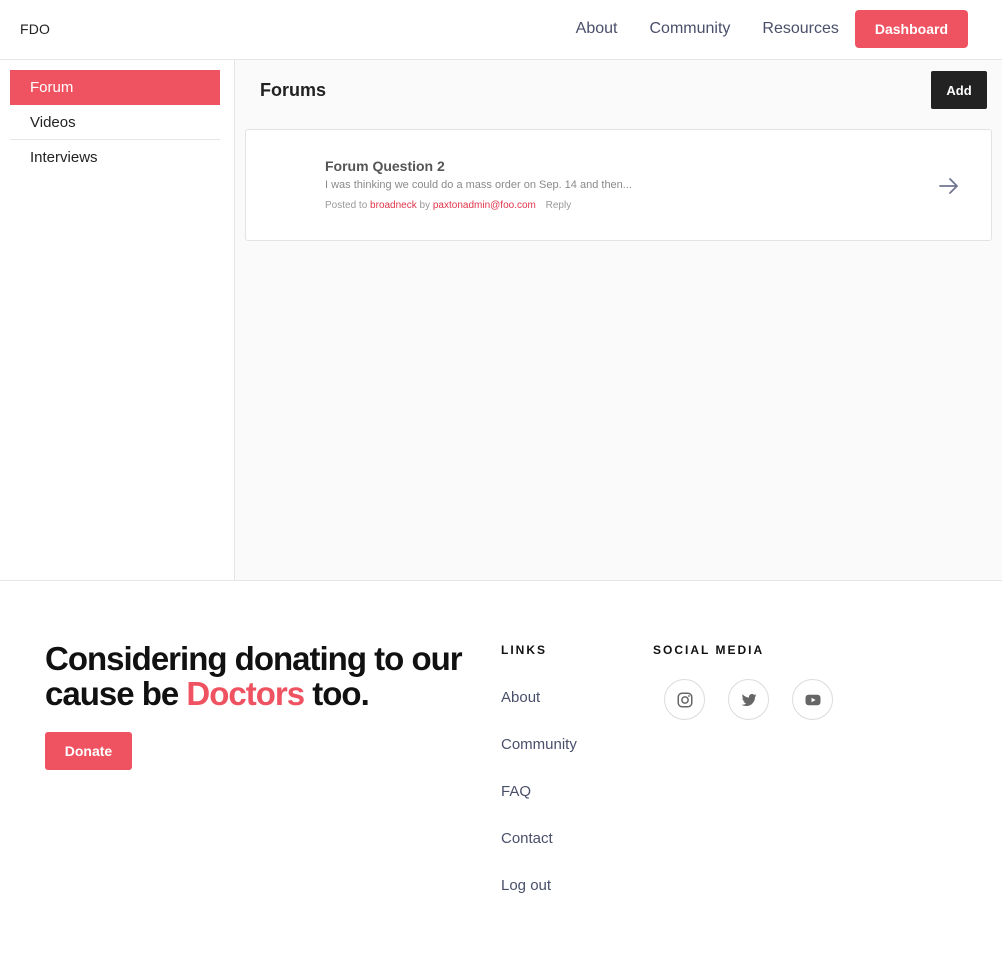 Image resolution: width=1002 pixels, height=965 pixels. I want to click on instagram-icon, so click(684, 699).